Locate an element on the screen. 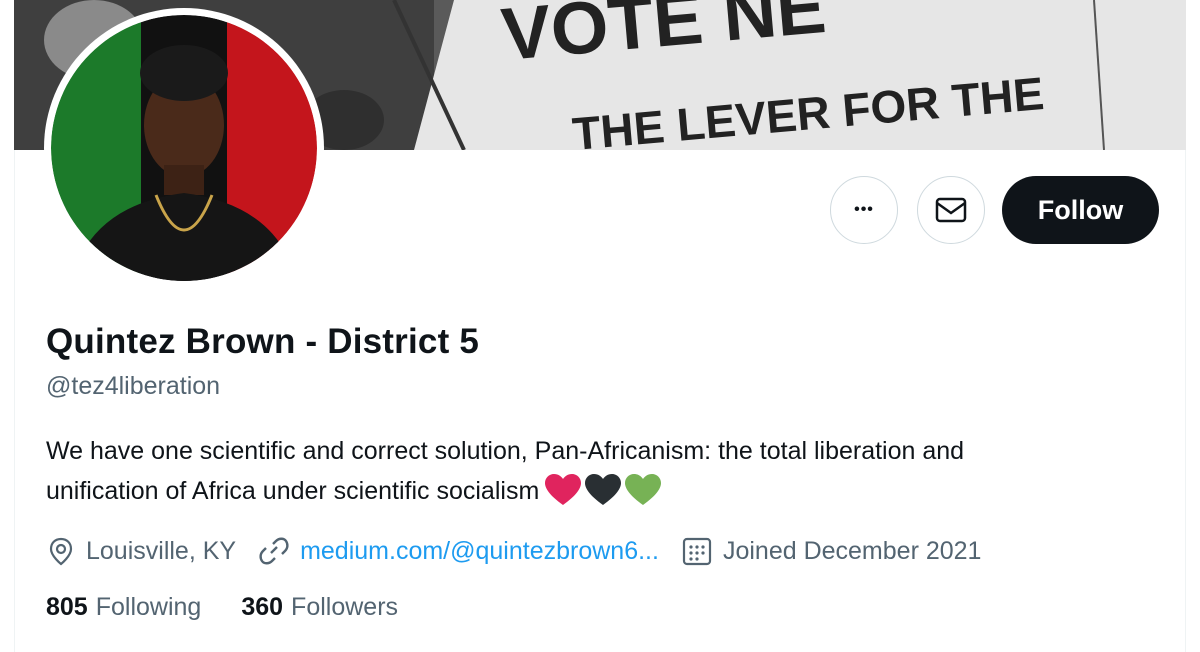 The image size is (1200, 652). location-item: Louisville, KY is located at coordinates (141, 551).